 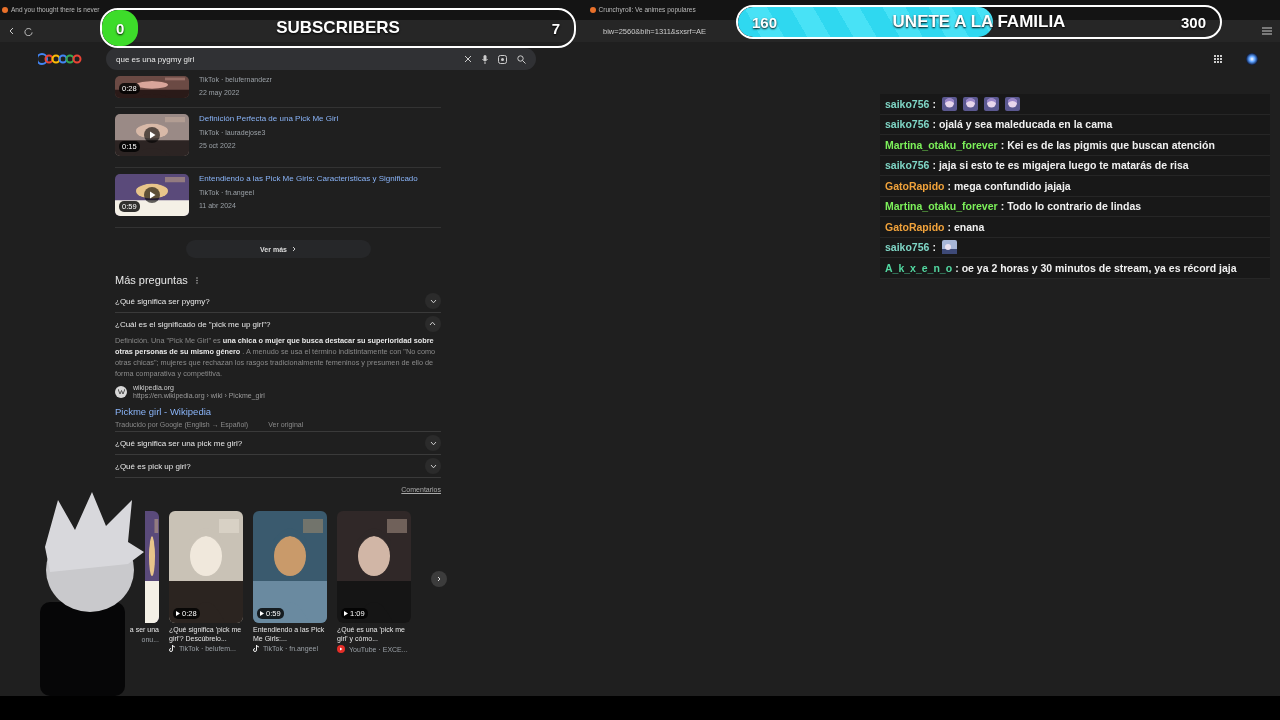 What do you see at coordinates (120, 28) in the screenshot?
I see `goal-current: 0` at bounding box center [120, 28].